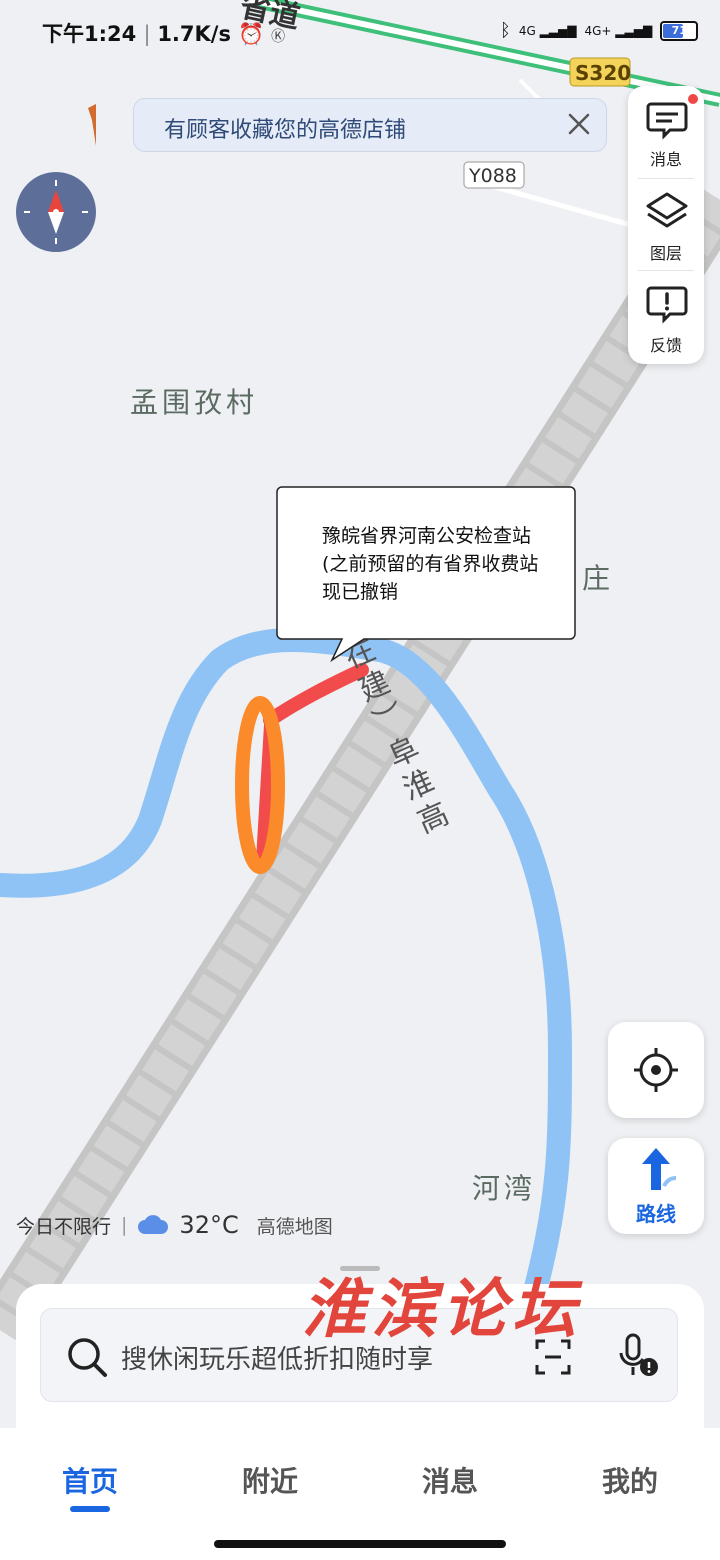 Image resolution: width=720 pixels, height=1560 pixels. What do you see at coordinates (504, 1188) in the screenshot?
I see `map-label-village-hewan: 河湾` at bounding box center [504, 1188].